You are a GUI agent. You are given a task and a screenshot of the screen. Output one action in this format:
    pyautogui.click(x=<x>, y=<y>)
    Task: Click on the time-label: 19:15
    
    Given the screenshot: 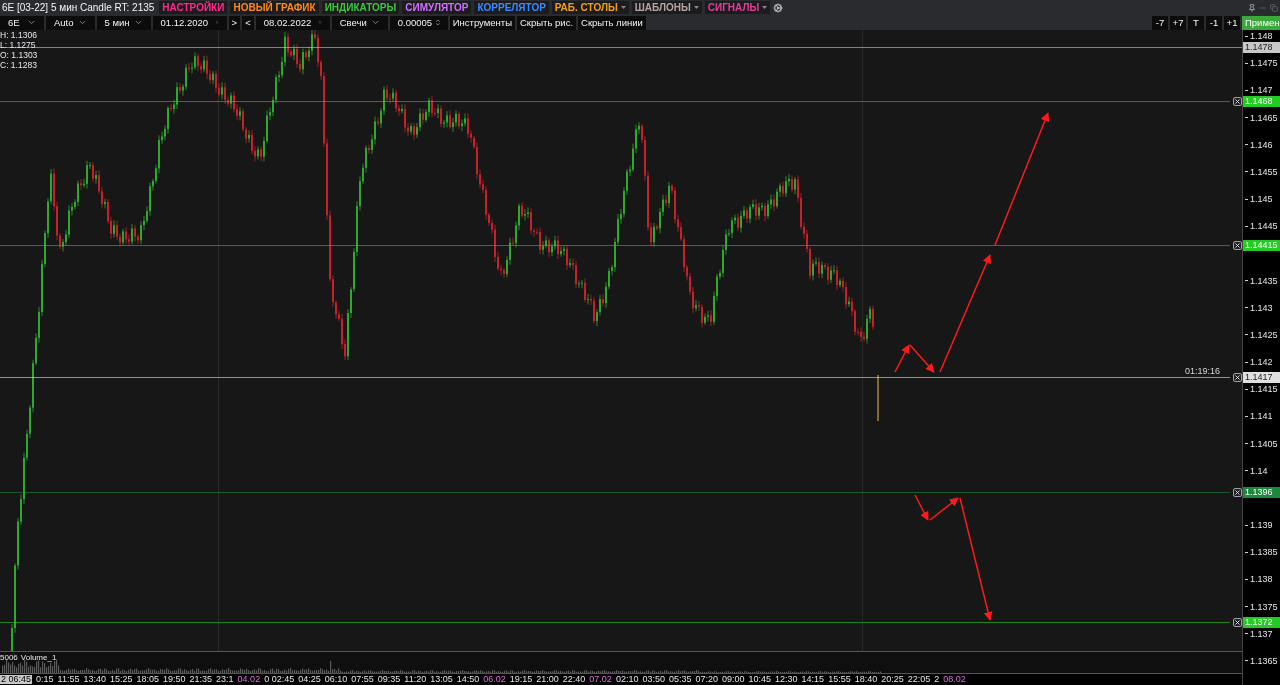 What is the action you would take?
    pyautogui.click(x=521, y=679)
    